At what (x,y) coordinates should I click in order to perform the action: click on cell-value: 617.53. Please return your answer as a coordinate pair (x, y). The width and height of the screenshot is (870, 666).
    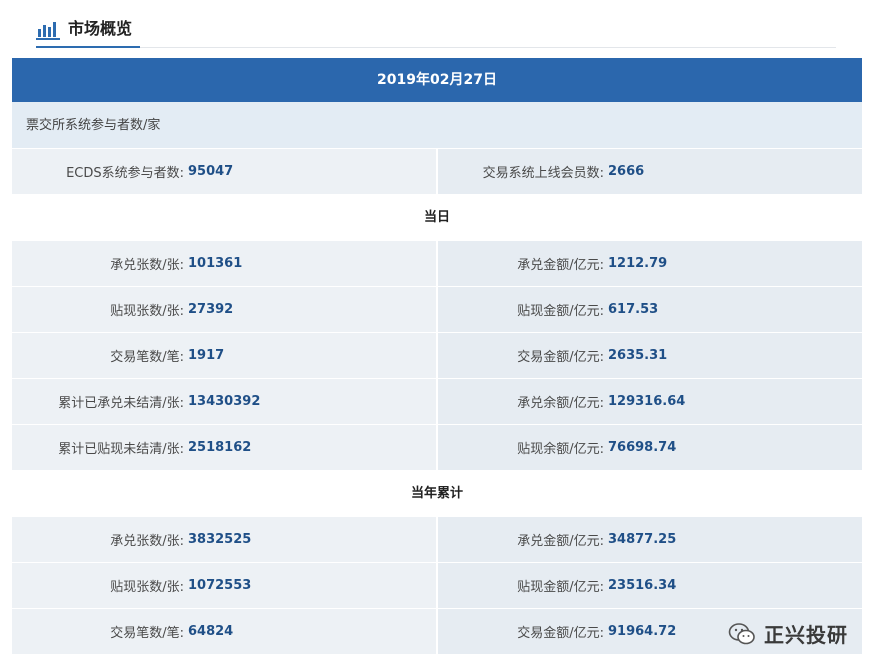
    Looking at the image, I should click on (633, 309).